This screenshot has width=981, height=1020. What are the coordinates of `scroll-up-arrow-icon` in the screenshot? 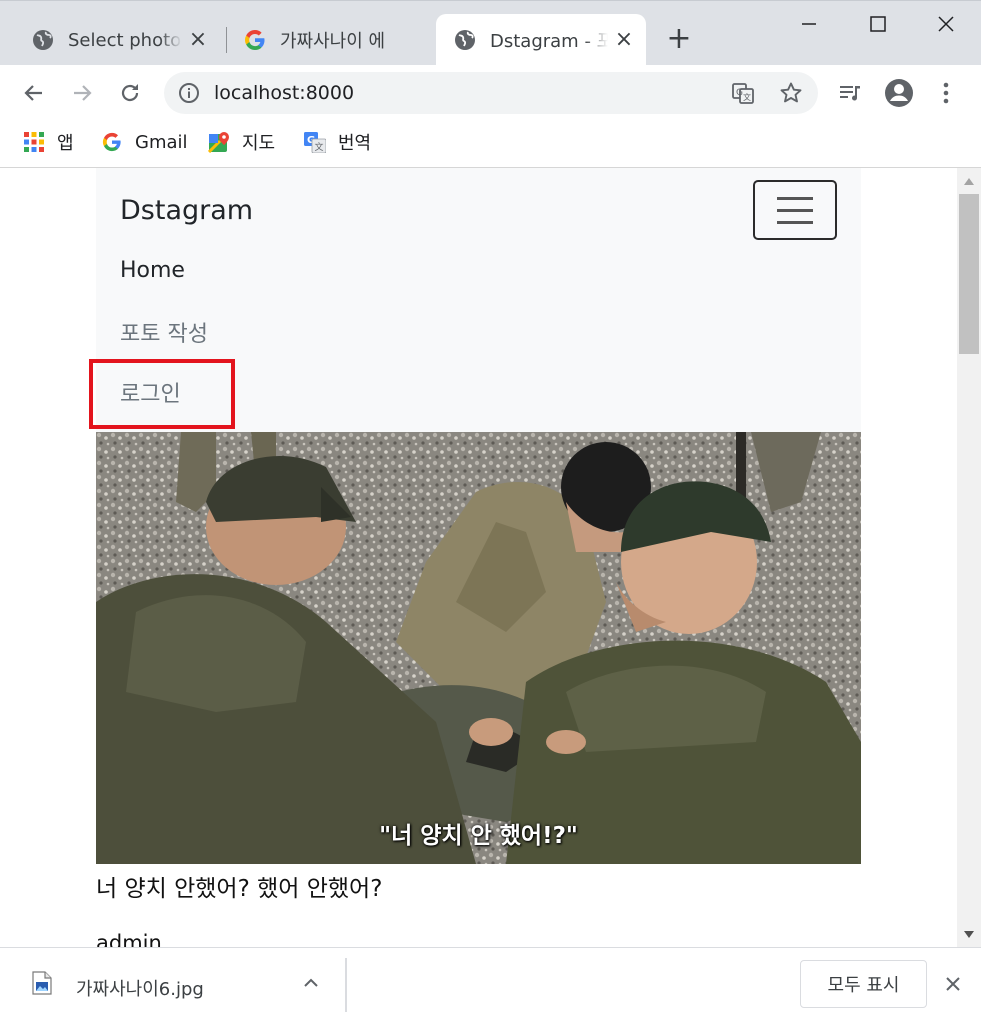 It's located at (969, 181).